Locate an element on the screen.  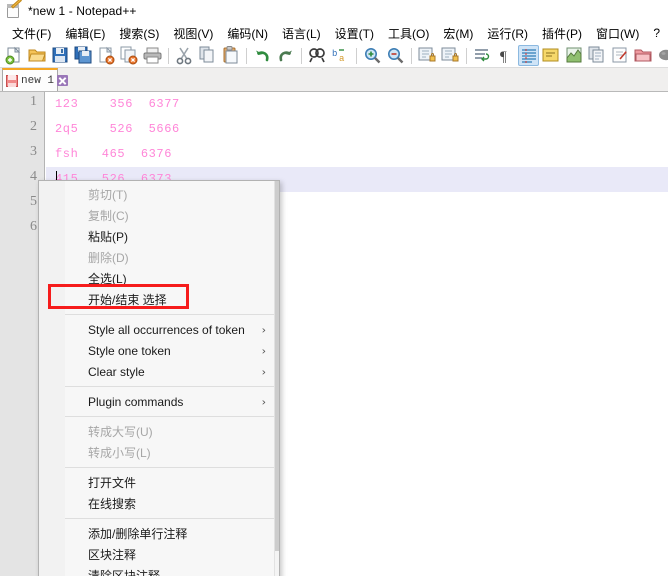
ctx-copy: 复制(C) is located at coordinates (159, 215).